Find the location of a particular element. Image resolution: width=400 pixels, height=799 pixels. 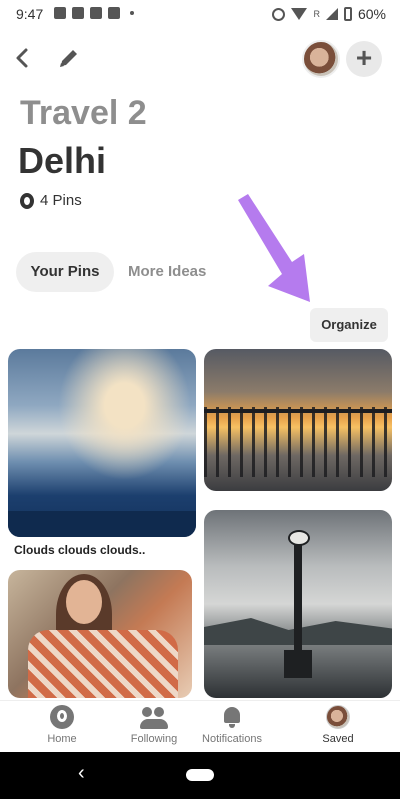

lamp-base is located at coordinates (298, 664).